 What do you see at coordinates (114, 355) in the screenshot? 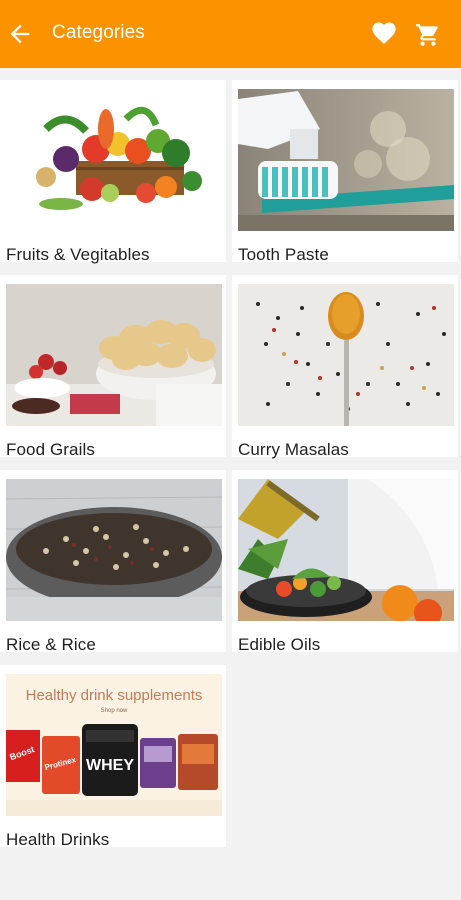
I see `food-grails-image` at bounding box center [114, 355].